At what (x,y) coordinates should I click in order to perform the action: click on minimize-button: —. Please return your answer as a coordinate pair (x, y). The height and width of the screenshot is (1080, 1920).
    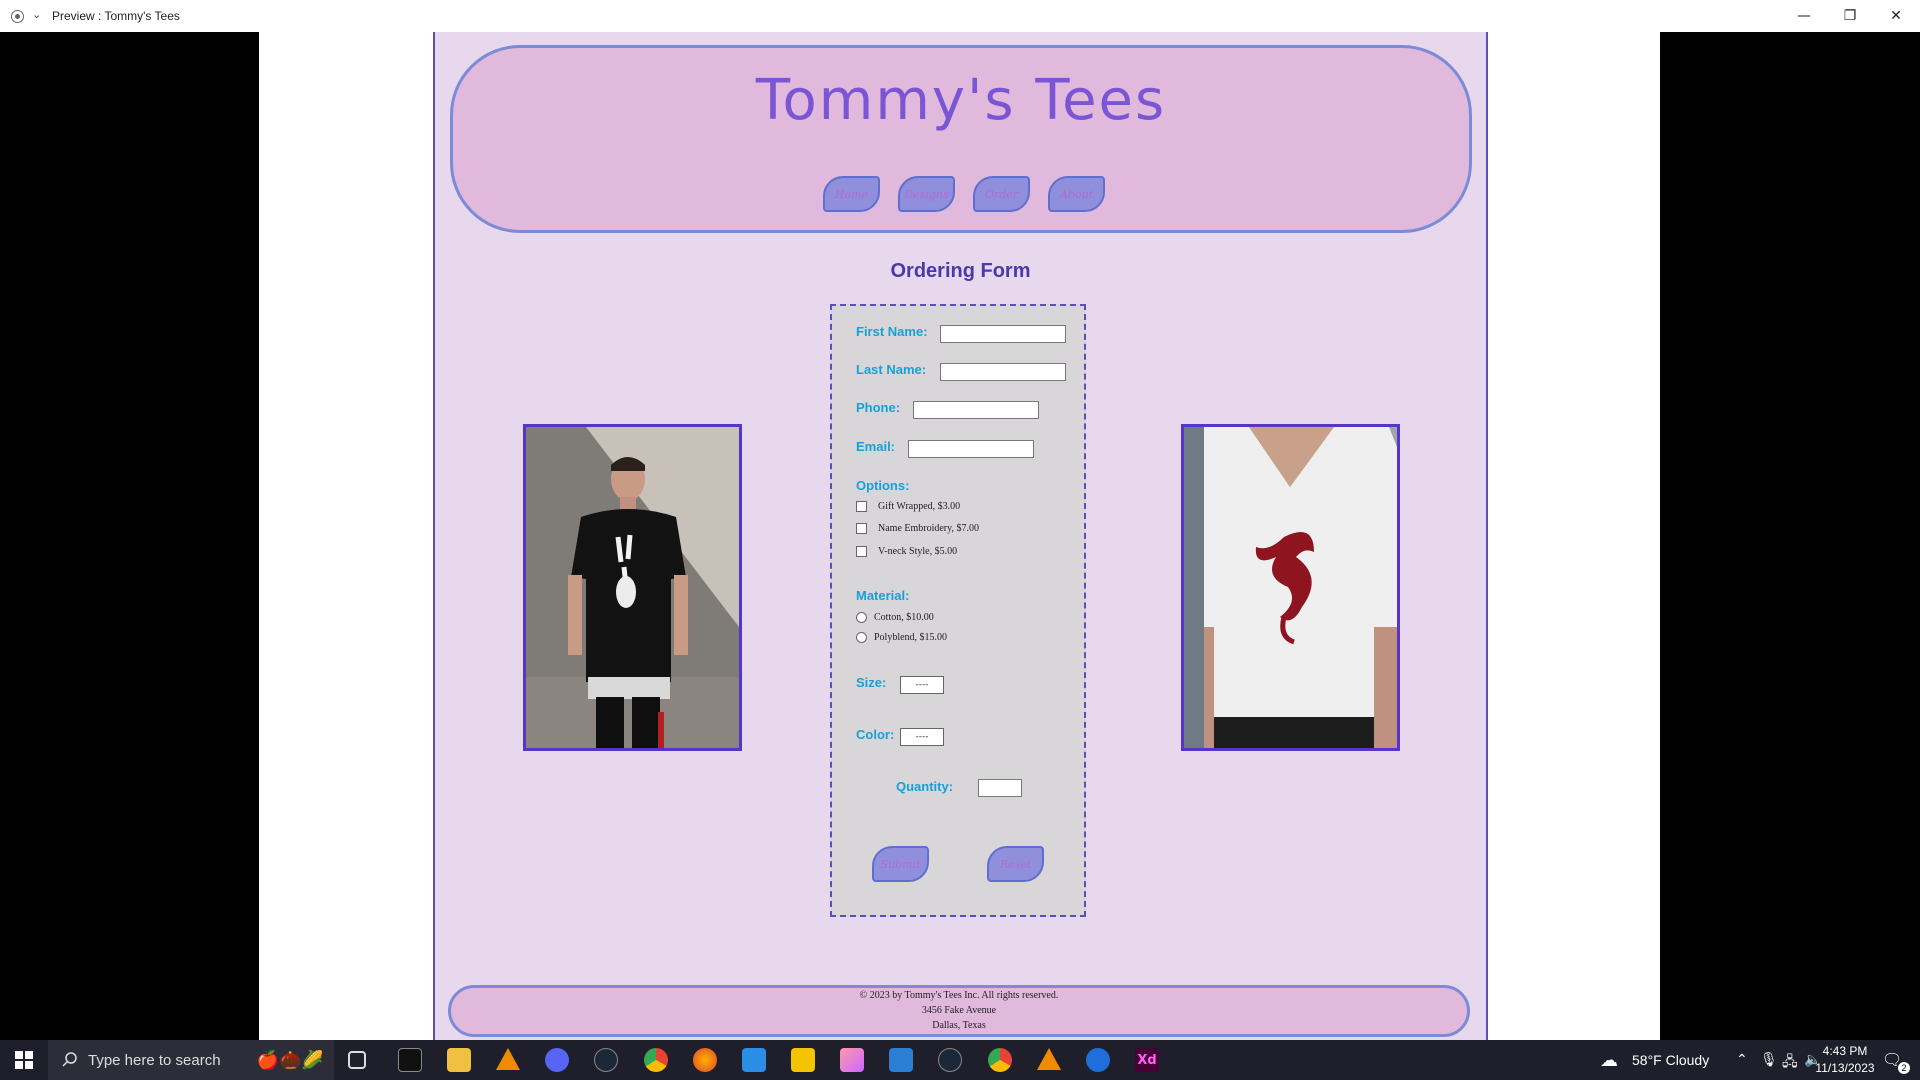
    Looking at the image, I should click on (1804, 16).